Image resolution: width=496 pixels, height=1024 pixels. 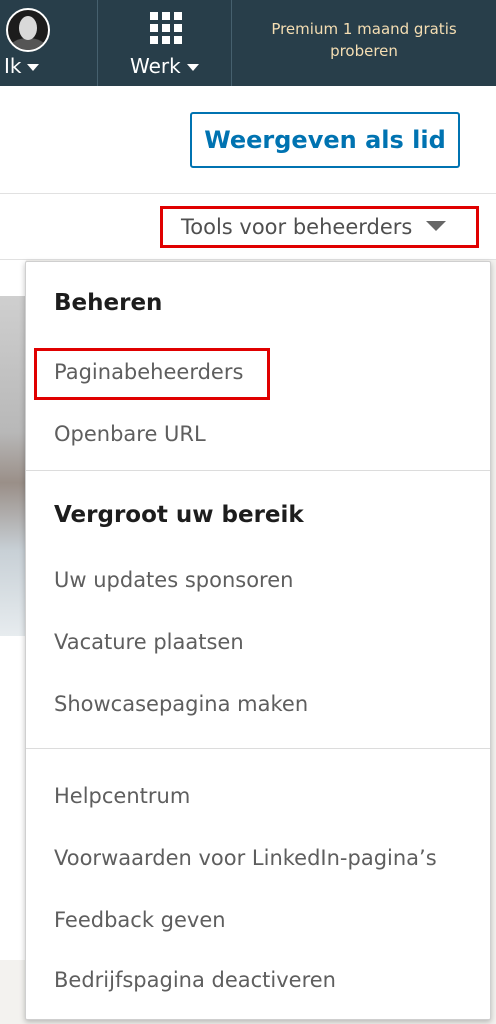 I want to click on section-title-manage: Beheren, so click(x=108, y=303).